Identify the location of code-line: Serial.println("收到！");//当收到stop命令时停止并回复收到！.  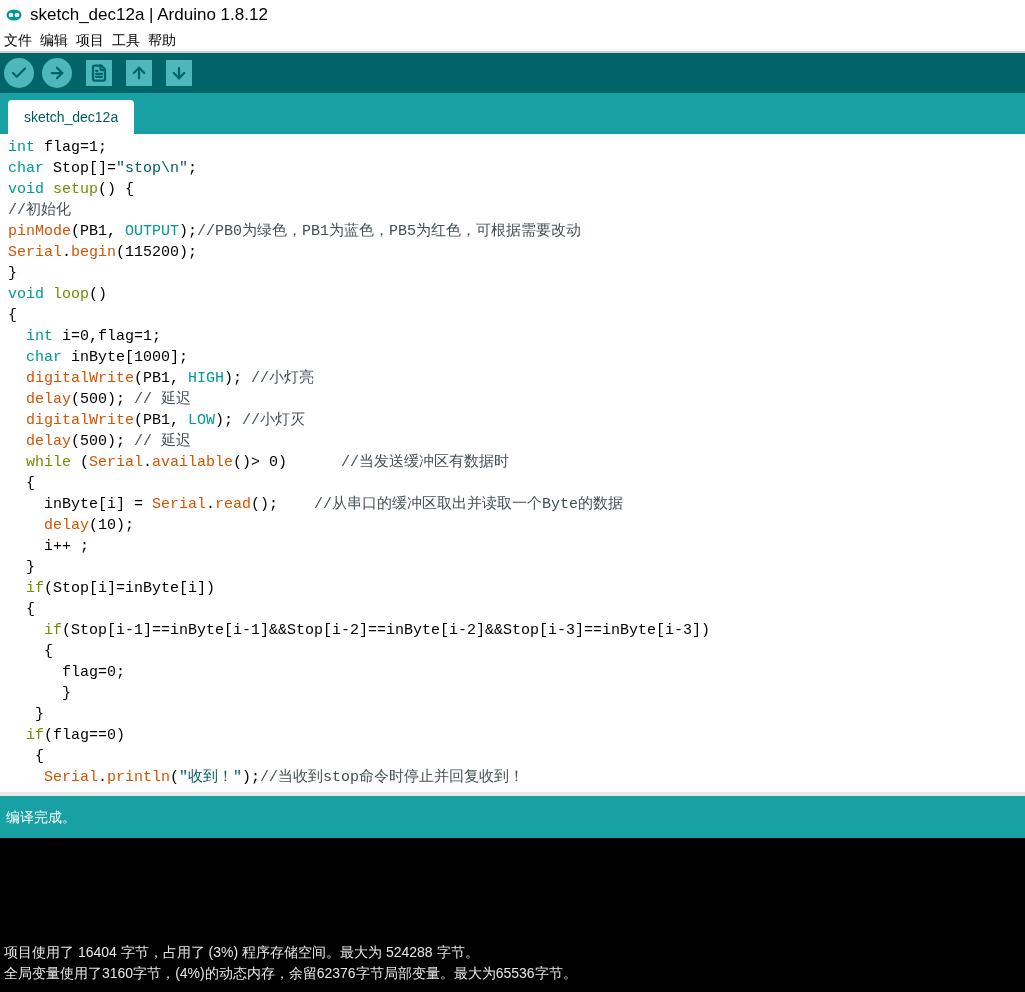
(284, 777).